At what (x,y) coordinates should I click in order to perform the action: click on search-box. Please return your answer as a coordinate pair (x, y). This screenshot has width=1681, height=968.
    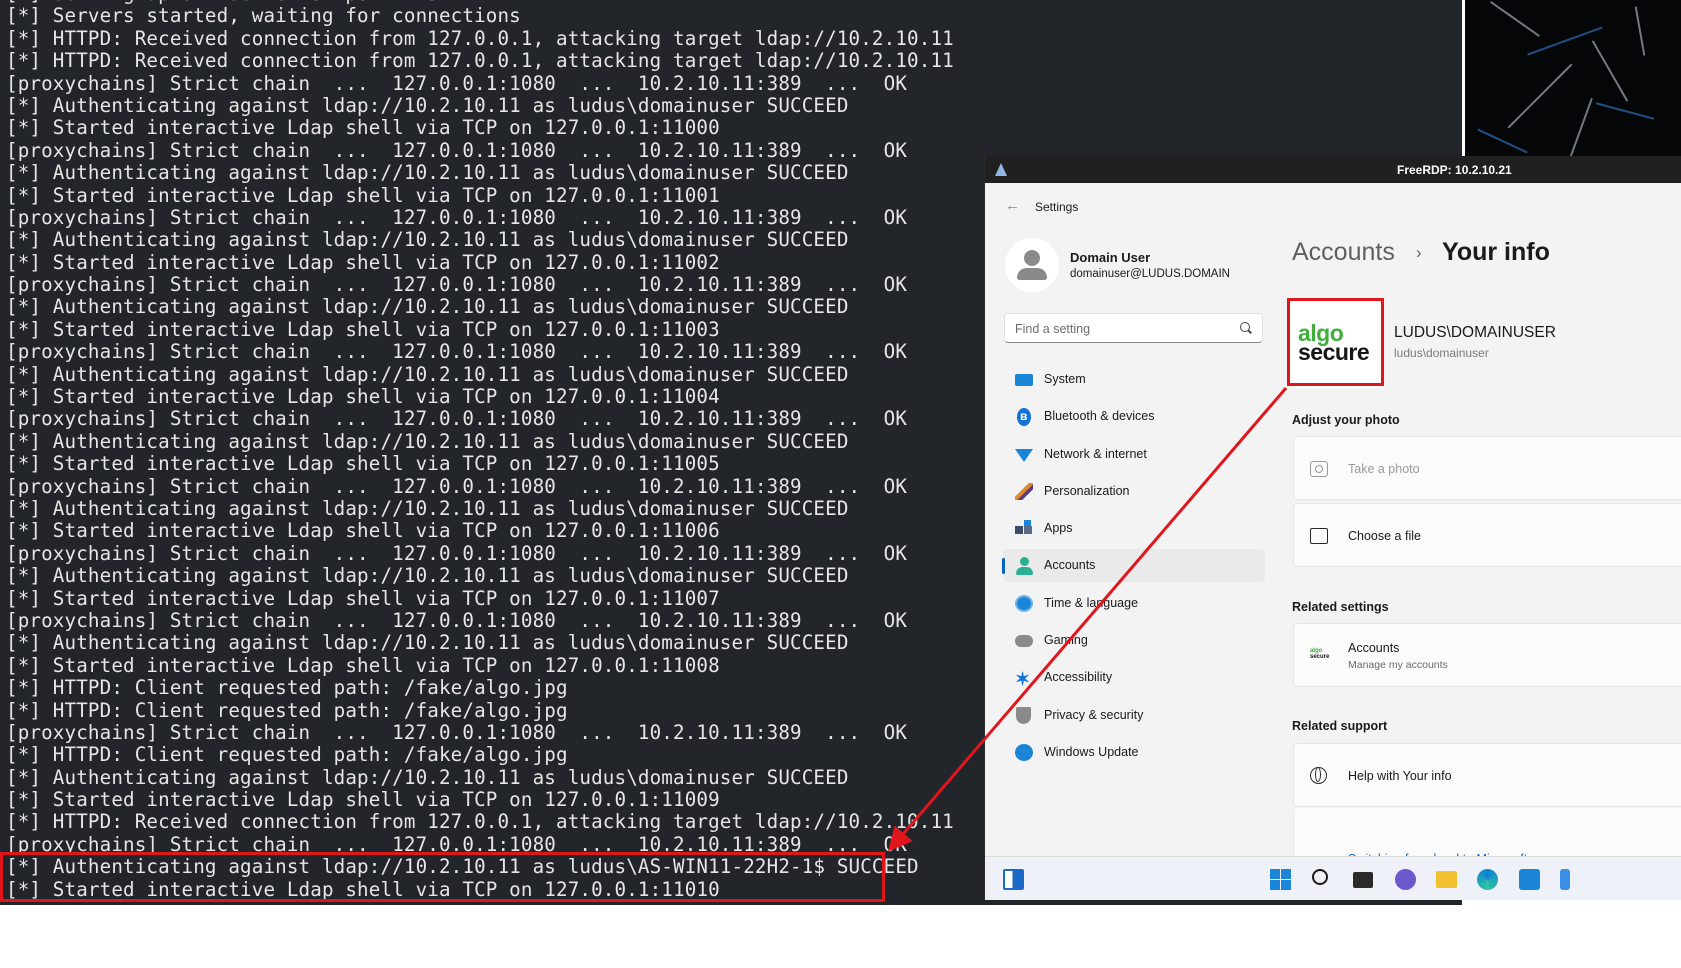
    Looking at the image, I should click on (1133, 328).